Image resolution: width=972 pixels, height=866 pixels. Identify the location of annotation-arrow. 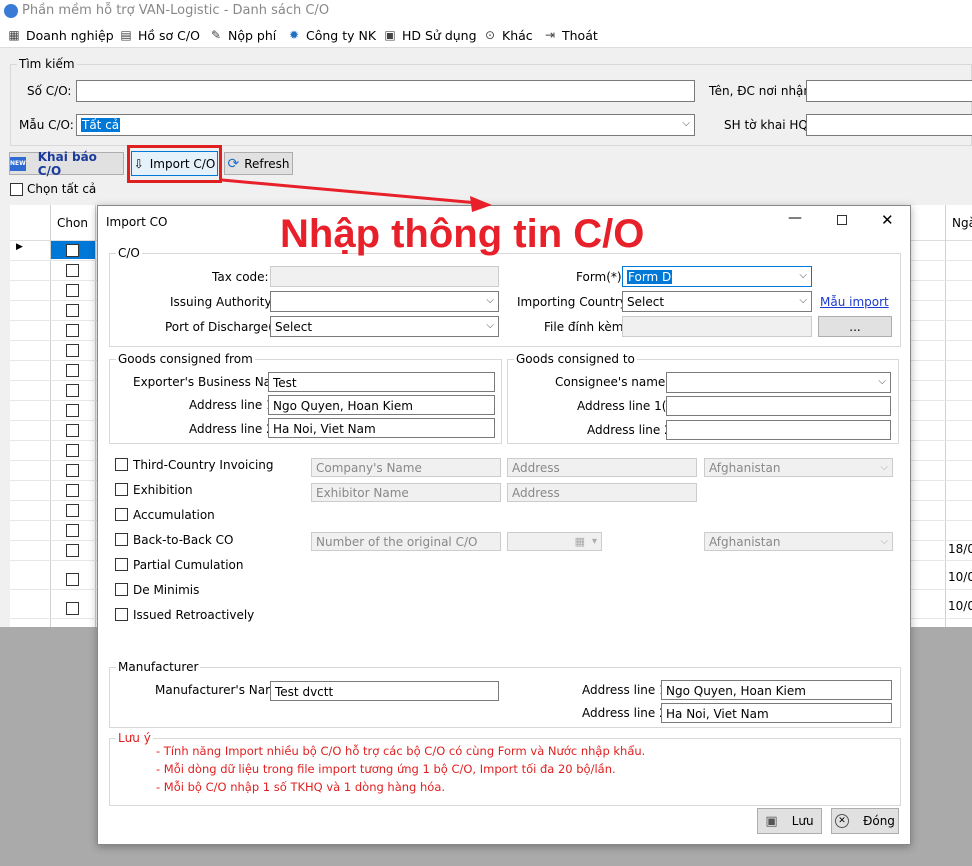
(356, 195).